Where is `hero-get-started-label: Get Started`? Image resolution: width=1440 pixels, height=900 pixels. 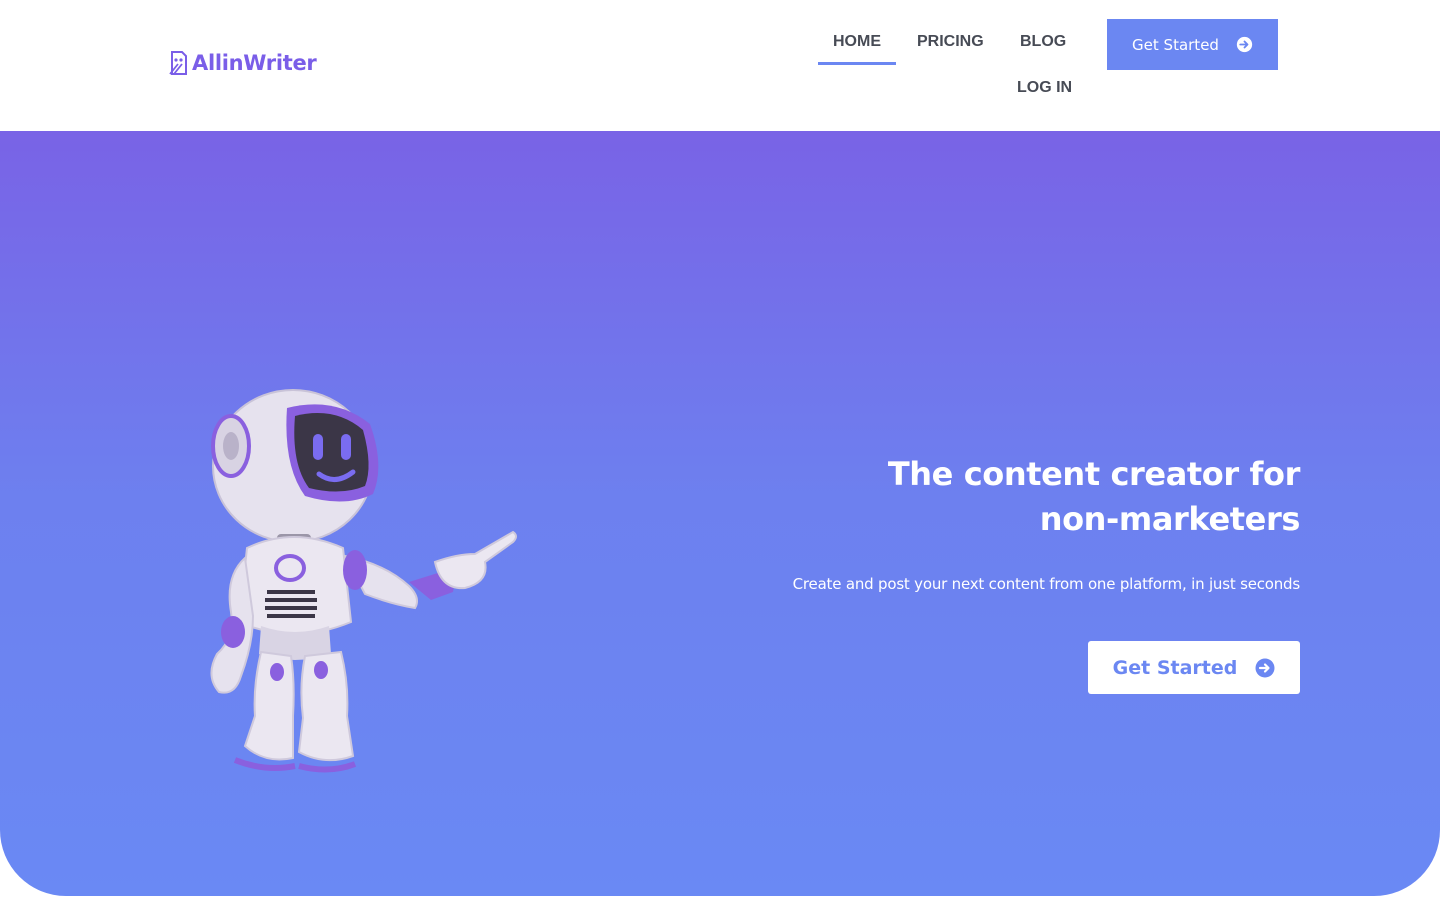
hero-get-started-label: Get Started is located at coordinates (1175, 667).